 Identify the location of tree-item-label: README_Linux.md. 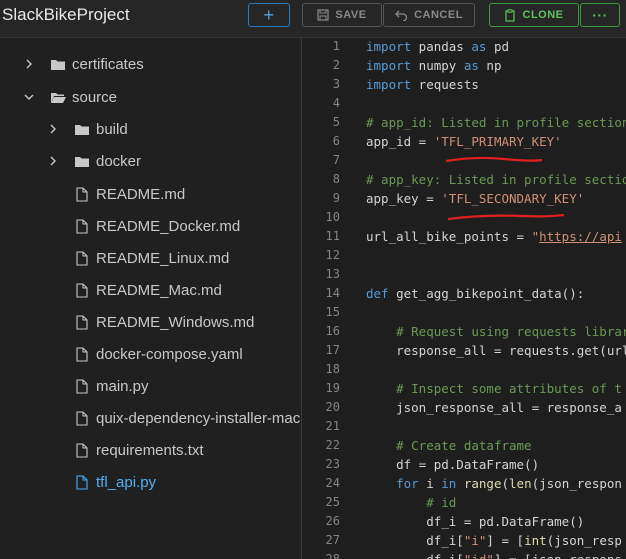
(163, 258).